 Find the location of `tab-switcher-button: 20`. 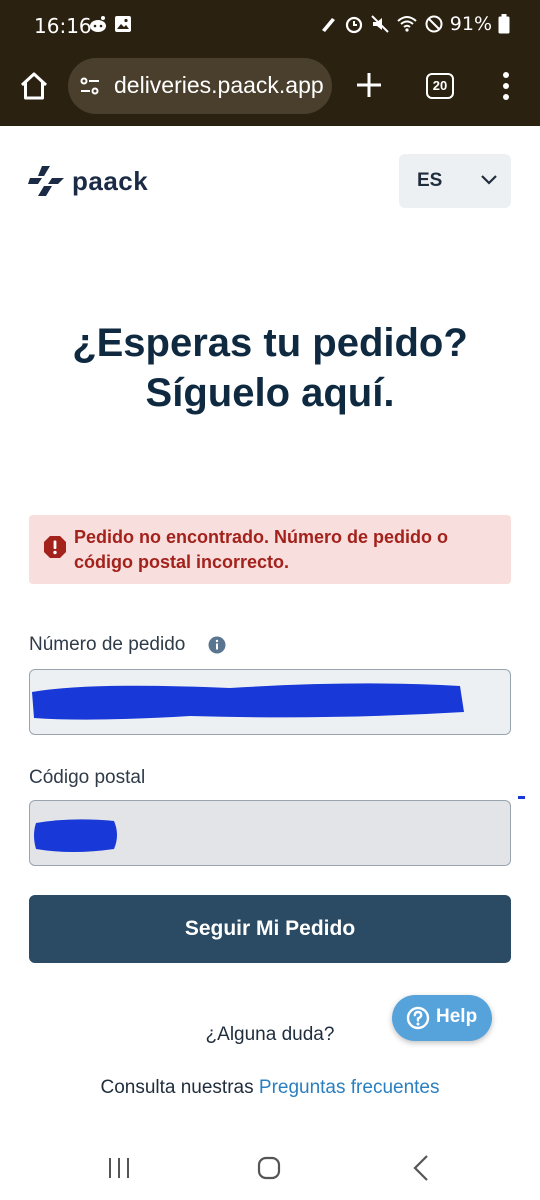

tab-switcher-button: 20 is located at coordinates (440, 86).